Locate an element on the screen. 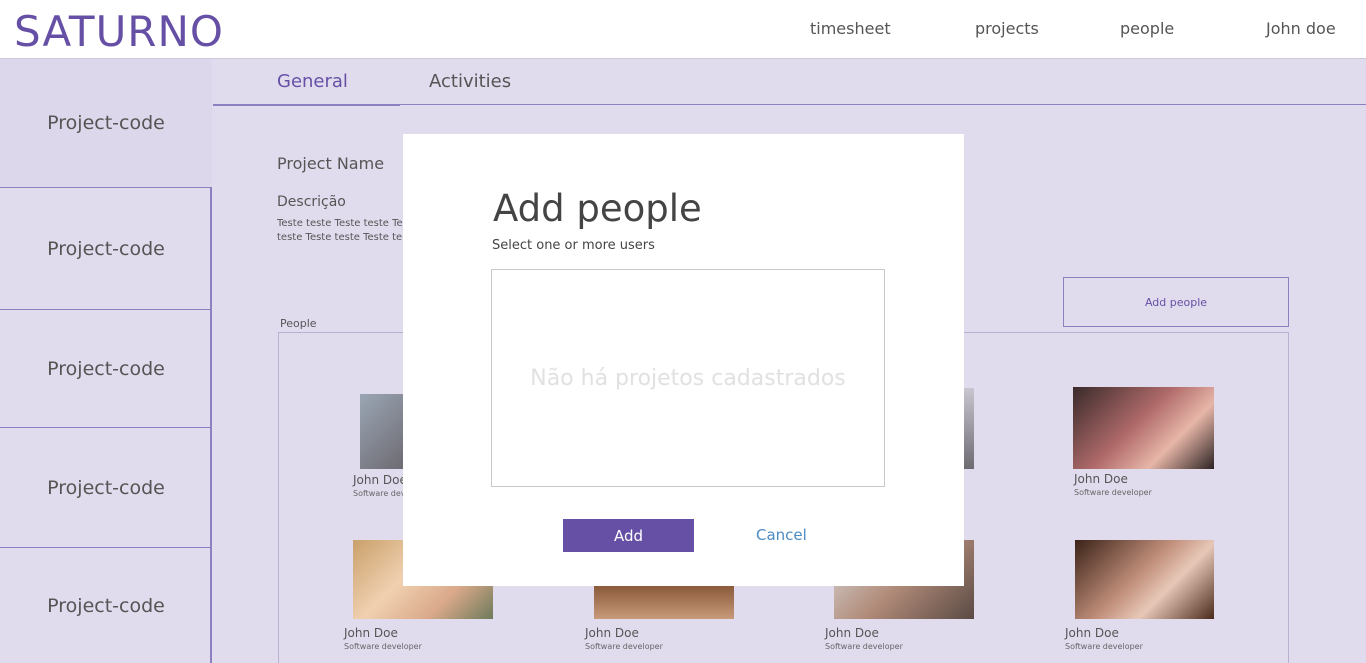  tab-general: General is located at coordinates (312, 81).